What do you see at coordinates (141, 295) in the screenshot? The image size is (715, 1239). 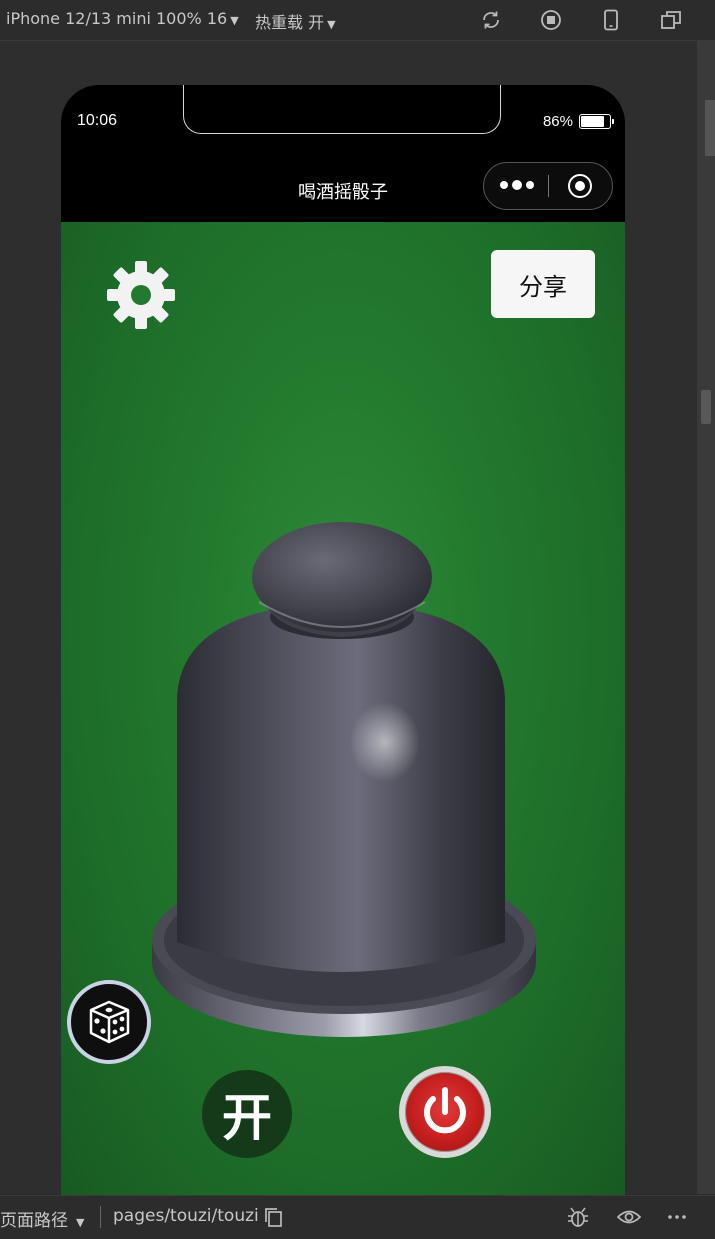 I see `gear-icon` at bounding box center [141, 295].